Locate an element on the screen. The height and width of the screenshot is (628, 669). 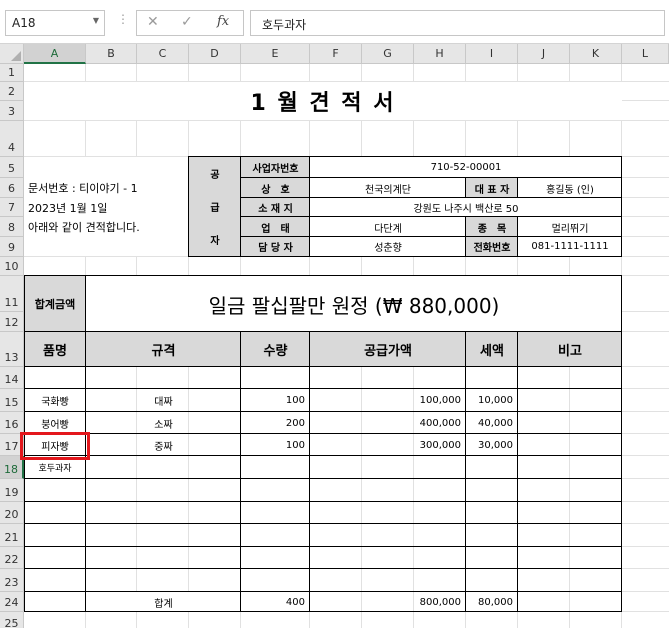
row-header-15: 15 is located at coordinates (12, 400).